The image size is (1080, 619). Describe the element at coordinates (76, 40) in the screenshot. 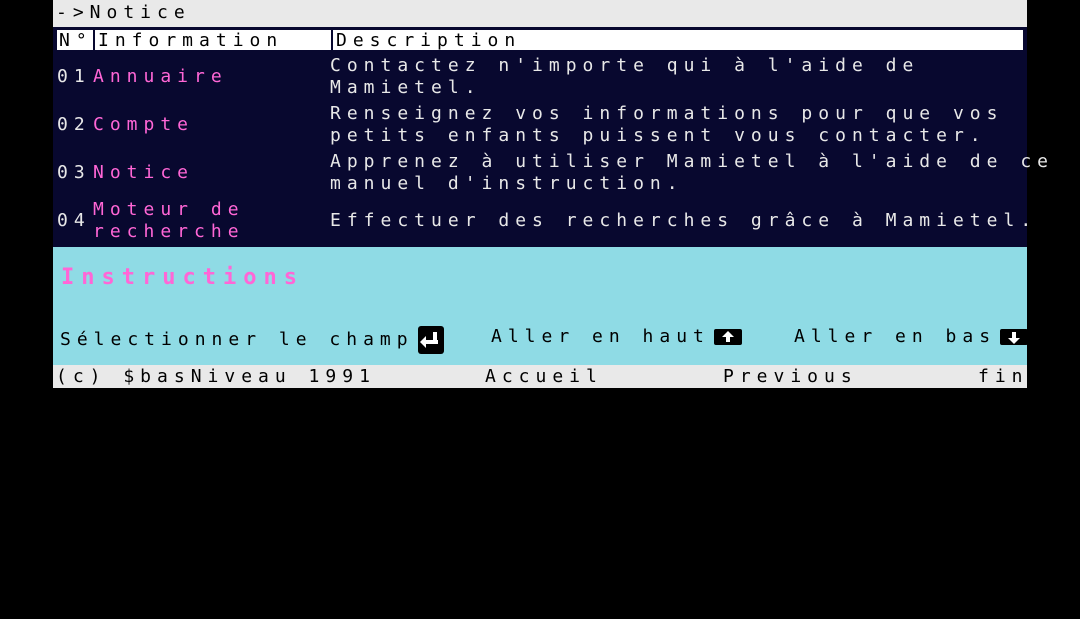

I see `header-number: N°` at that location.